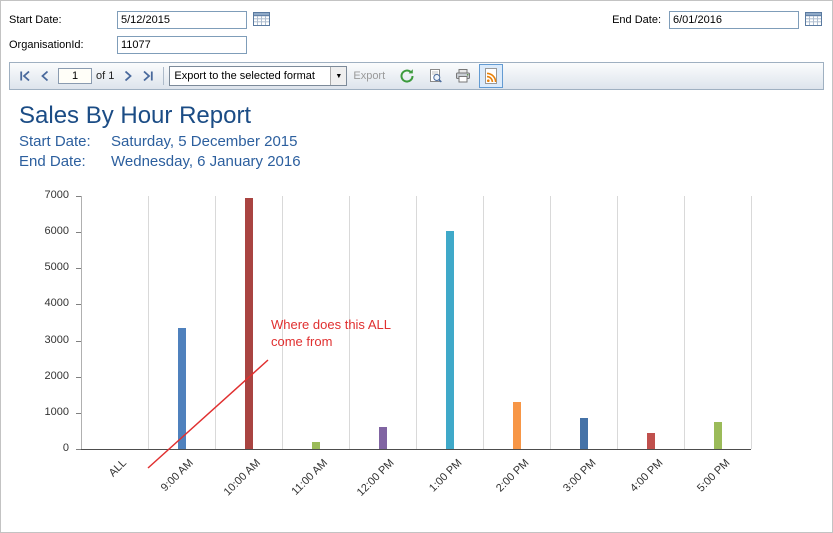  I want to click on export-format-selected-value: Export to the selected format, so click(244, 76).